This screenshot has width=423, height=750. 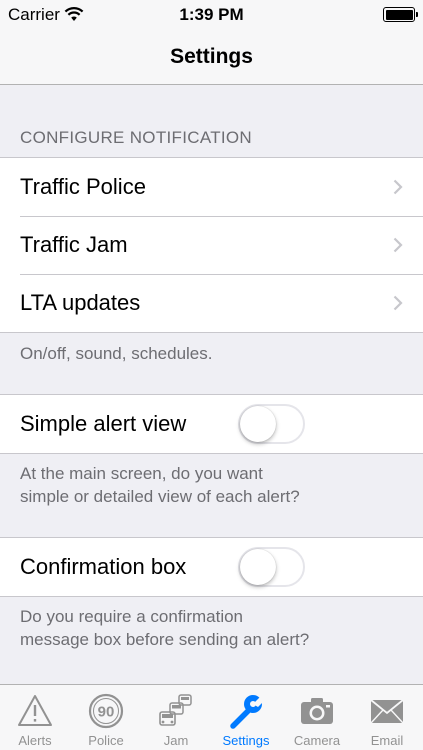 I want to click on status-bar: Carrier 1:39 PM, so click(x=211, y=14).